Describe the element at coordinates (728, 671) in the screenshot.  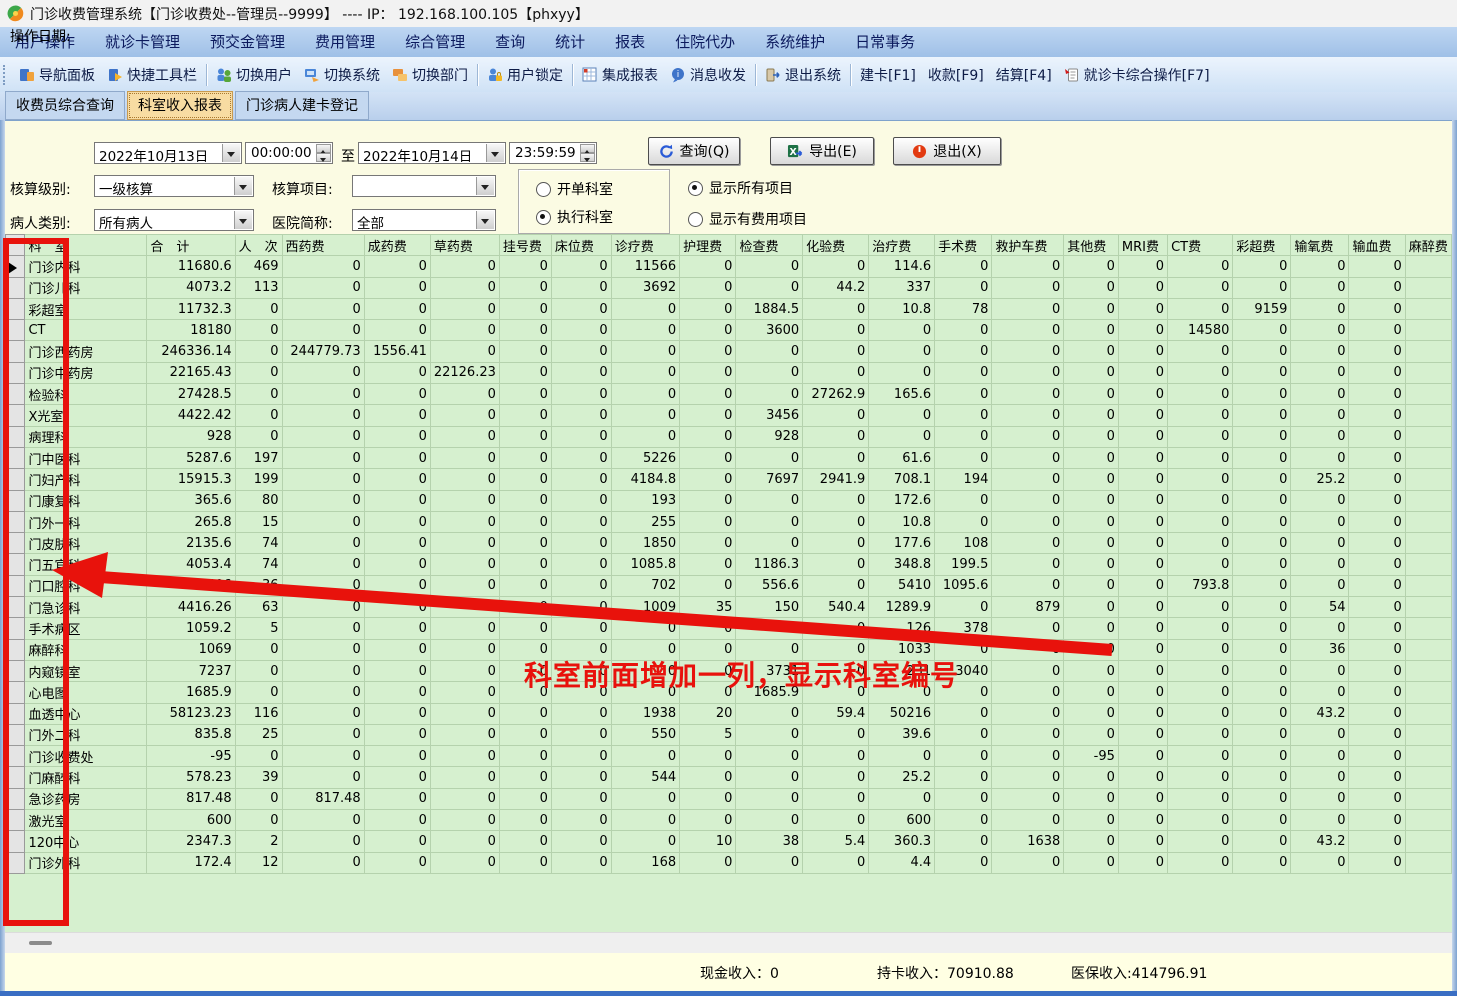
I see `table-row: 内窥镜室 7237 0 0 0 0 0 0 0 0 3731 0 231 3040 0 0 0 0 0 0 0` at that location.